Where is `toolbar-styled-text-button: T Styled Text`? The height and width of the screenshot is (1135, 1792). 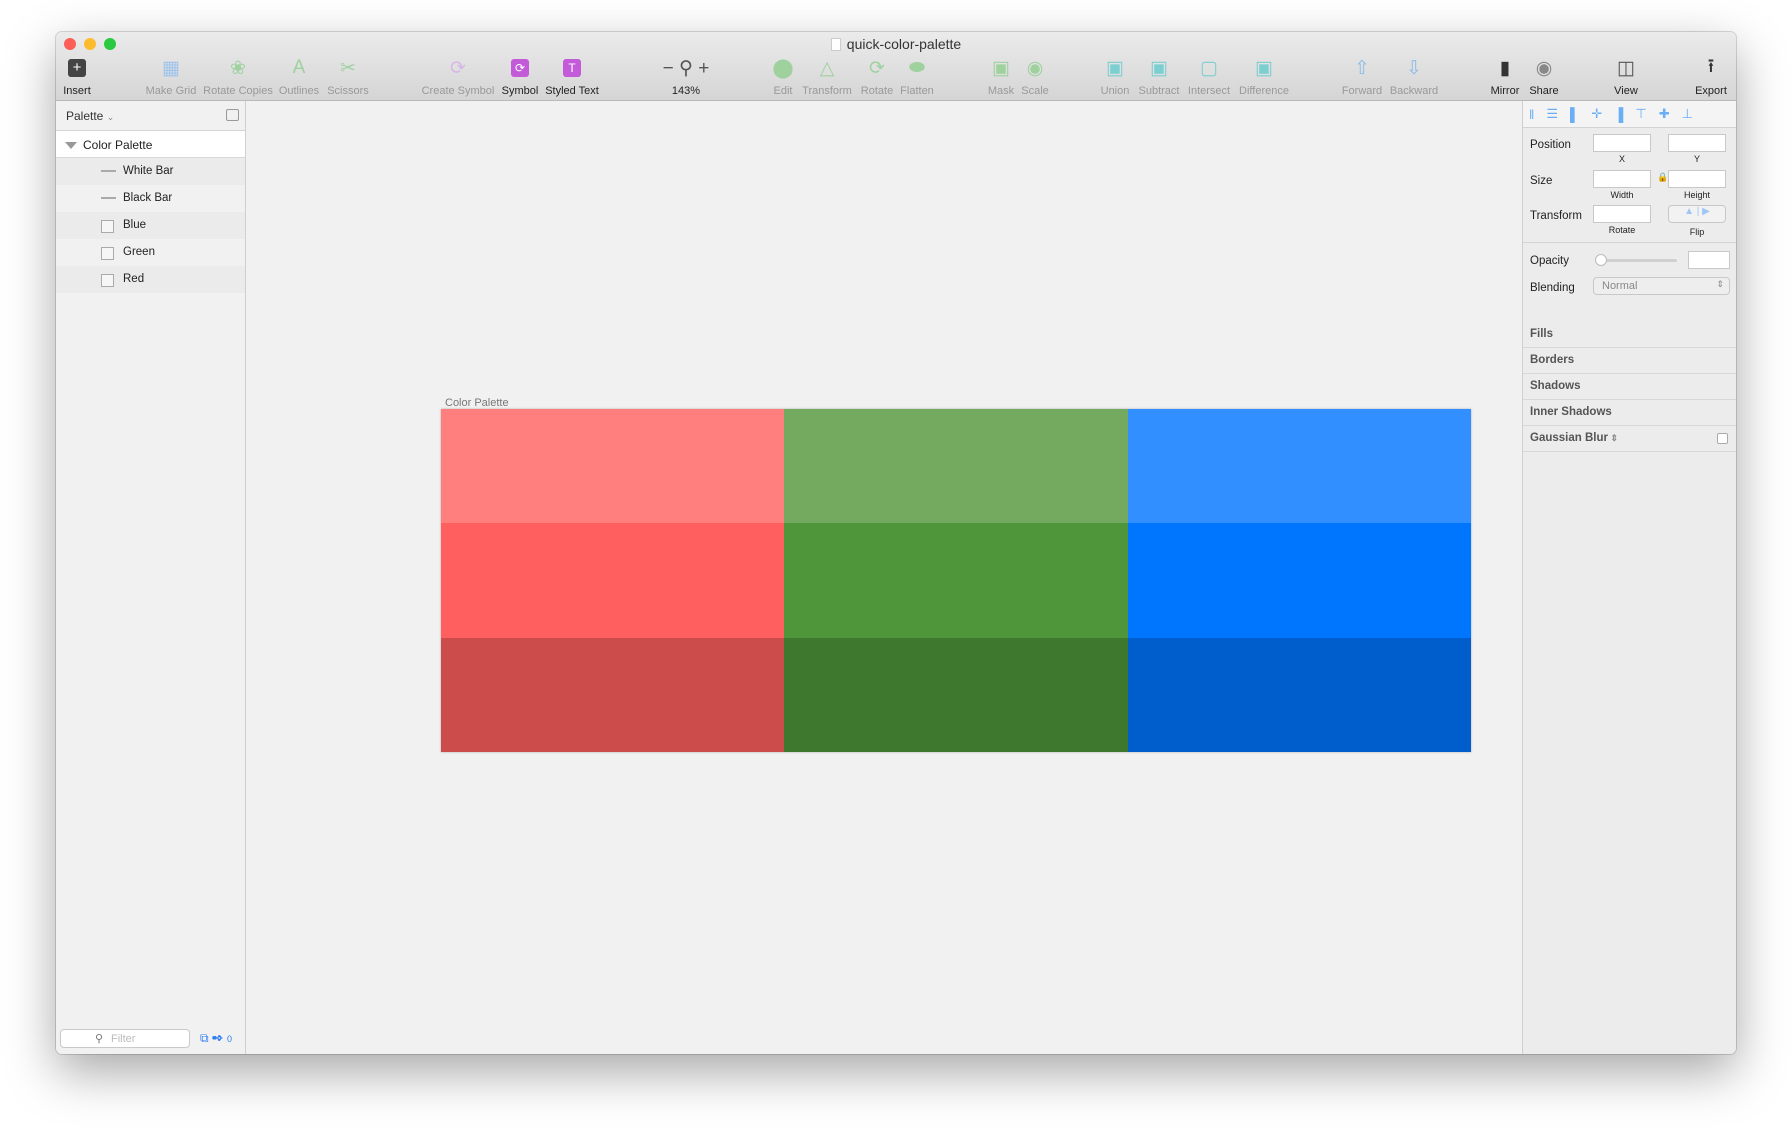 toolbar-styled-text-button: T Styled Text is located at coordinates (572, 76).